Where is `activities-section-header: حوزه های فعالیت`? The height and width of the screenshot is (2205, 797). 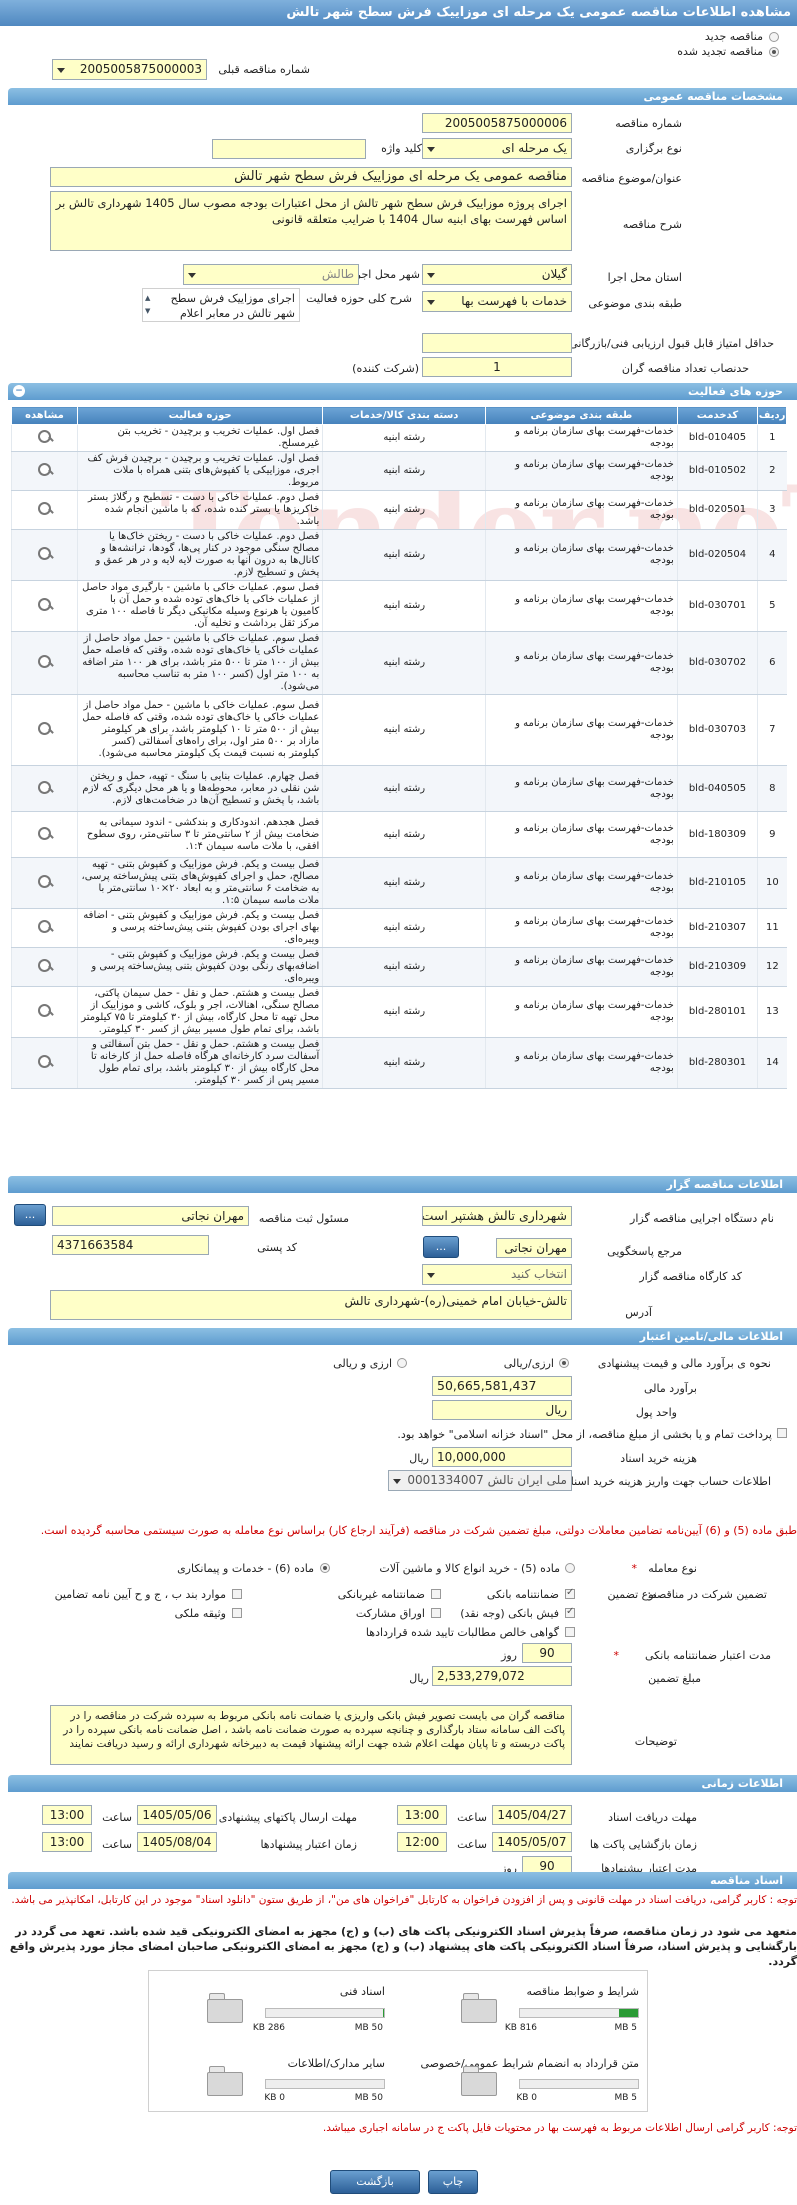
activities-section-header: حوزه های فعالیت is located at coordinates (402, 391).